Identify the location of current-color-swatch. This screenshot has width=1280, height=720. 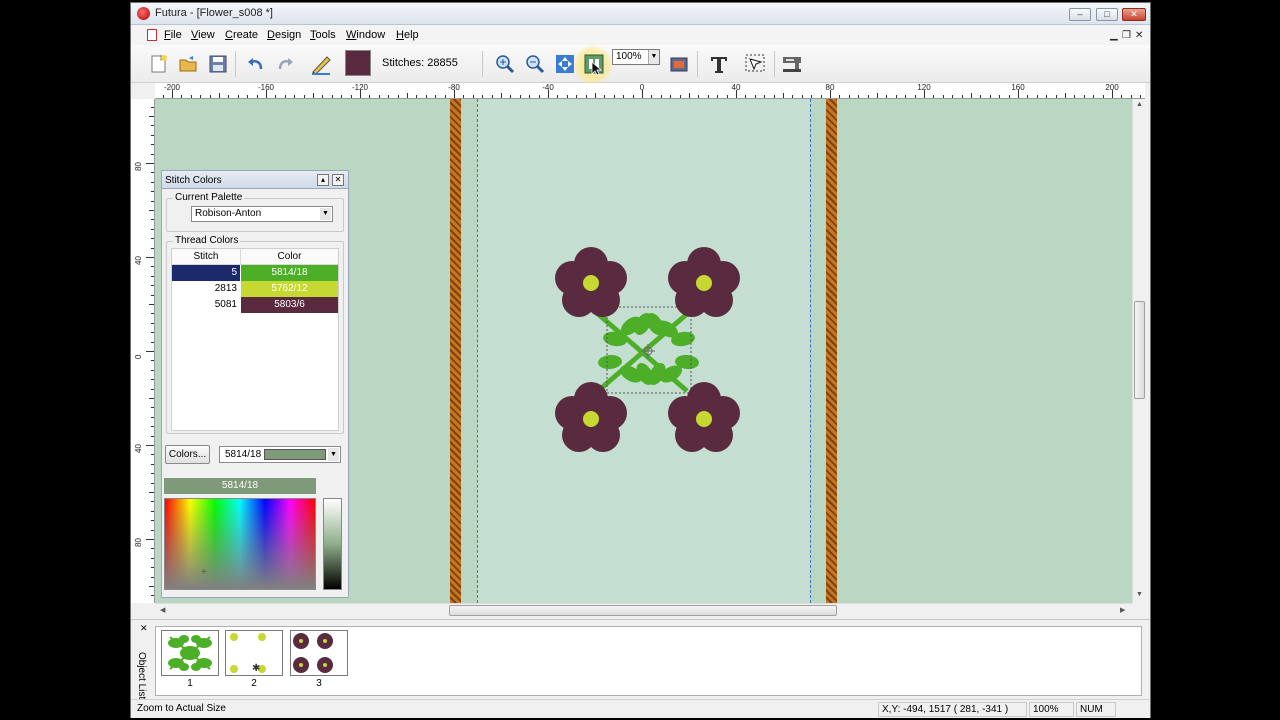
(358, 63).